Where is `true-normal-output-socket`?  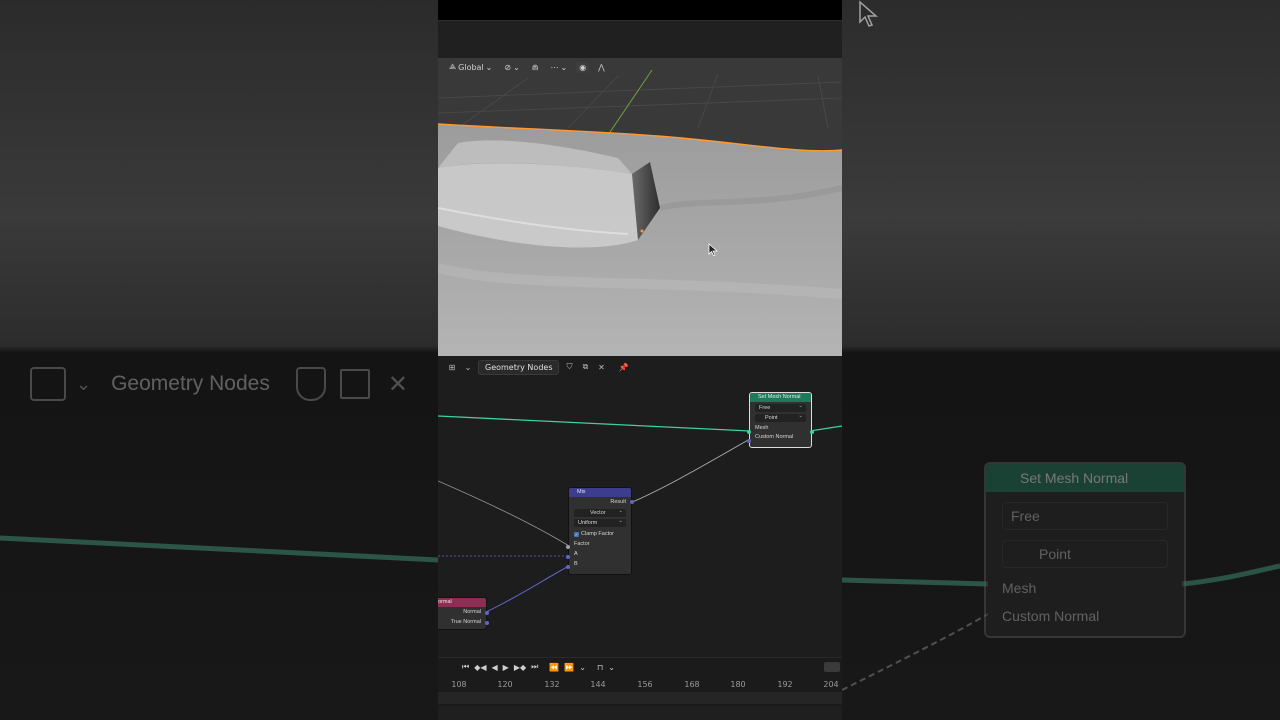 true-normal-output-socket is located at coordinates (487, 623).